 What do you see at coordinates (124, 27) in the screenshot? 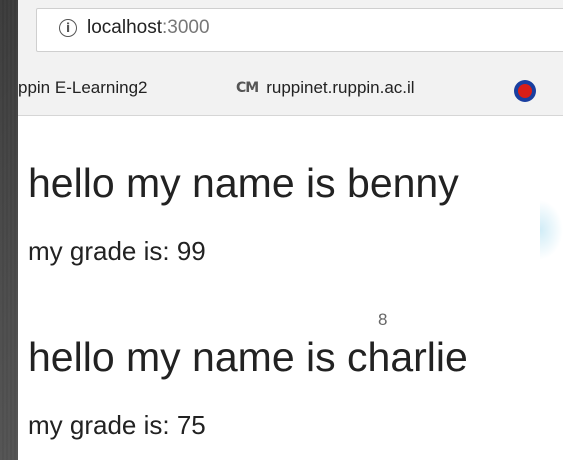
I see `url-host: localhost` at bounding box center [124, 27].